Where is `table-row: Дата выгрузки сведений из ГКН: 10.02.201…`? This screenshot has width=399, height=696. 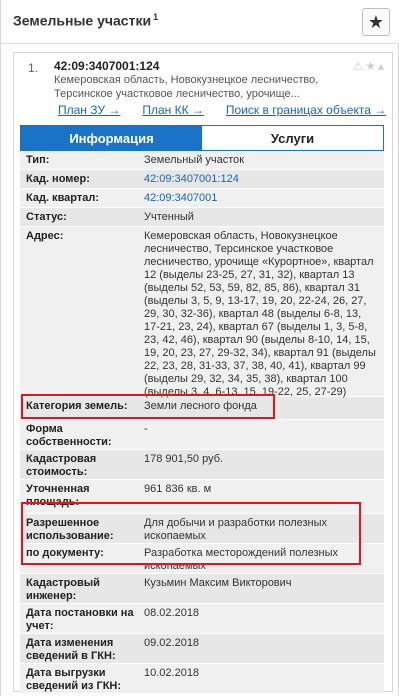
table-row: Дата выгрузки сведений из ГКН: 10.02.201… is located at coordinates (202, 679).